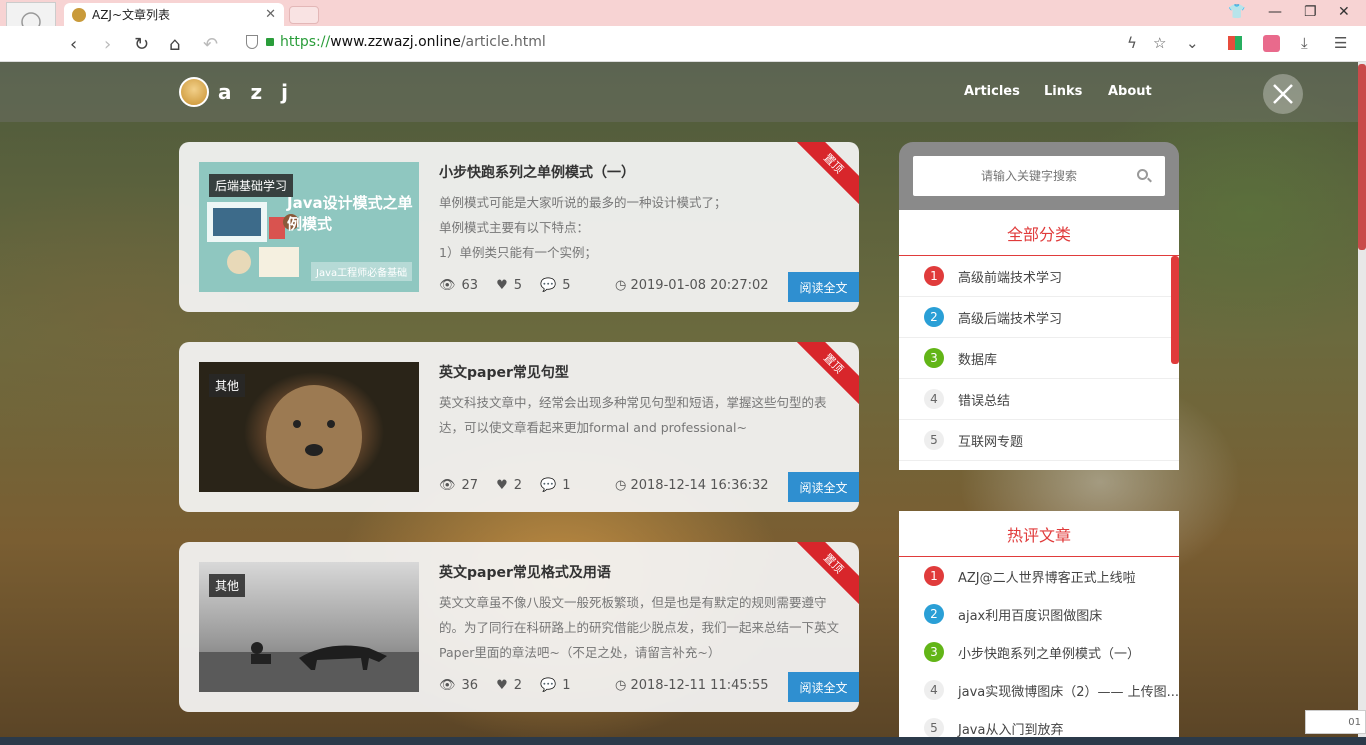  What do you see at coordinates (1175, 310) in the screenshot?
I see `categories-scrollbar` at bounding box center [1175, 310].